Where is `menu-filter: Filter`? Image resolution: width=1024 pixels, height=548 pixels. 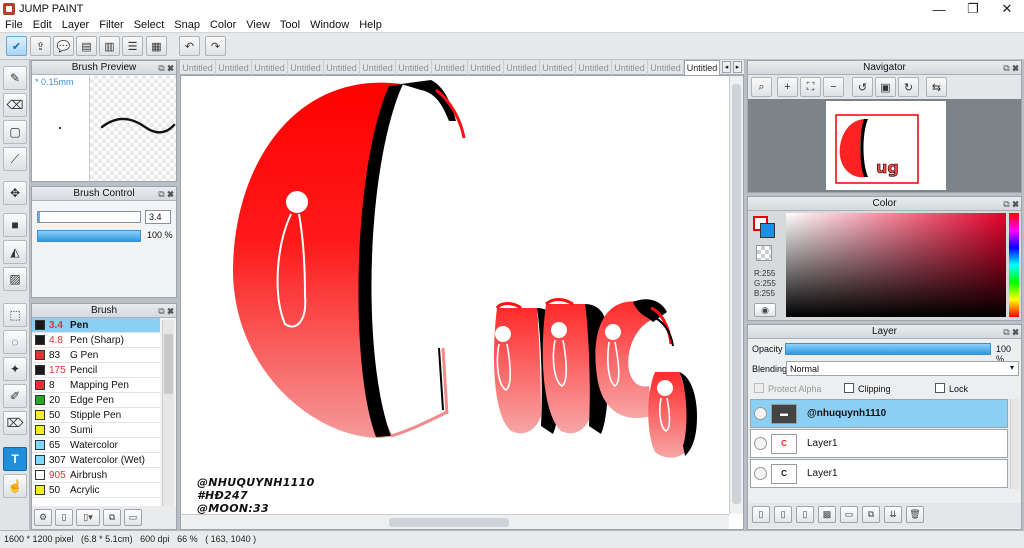
menu-filter: Filter is located at coordinates (111, 25).